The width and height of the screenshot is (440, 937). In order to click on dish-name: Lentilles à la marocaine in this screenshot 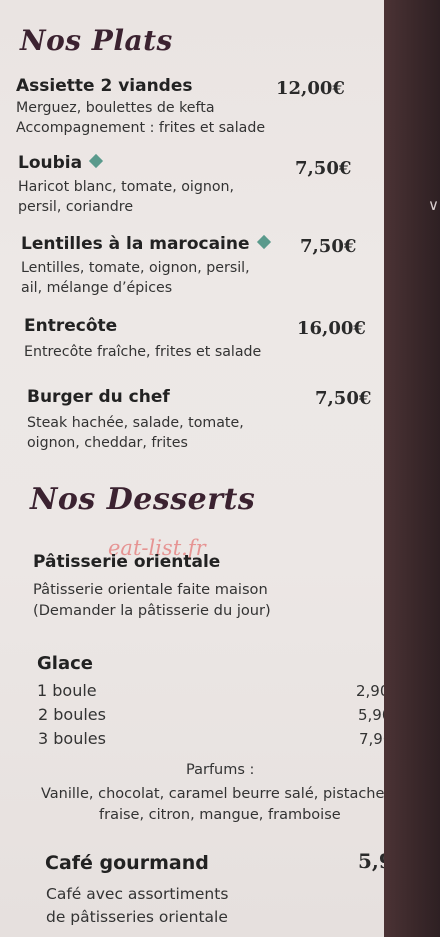, I will do `click(146, 244)`.